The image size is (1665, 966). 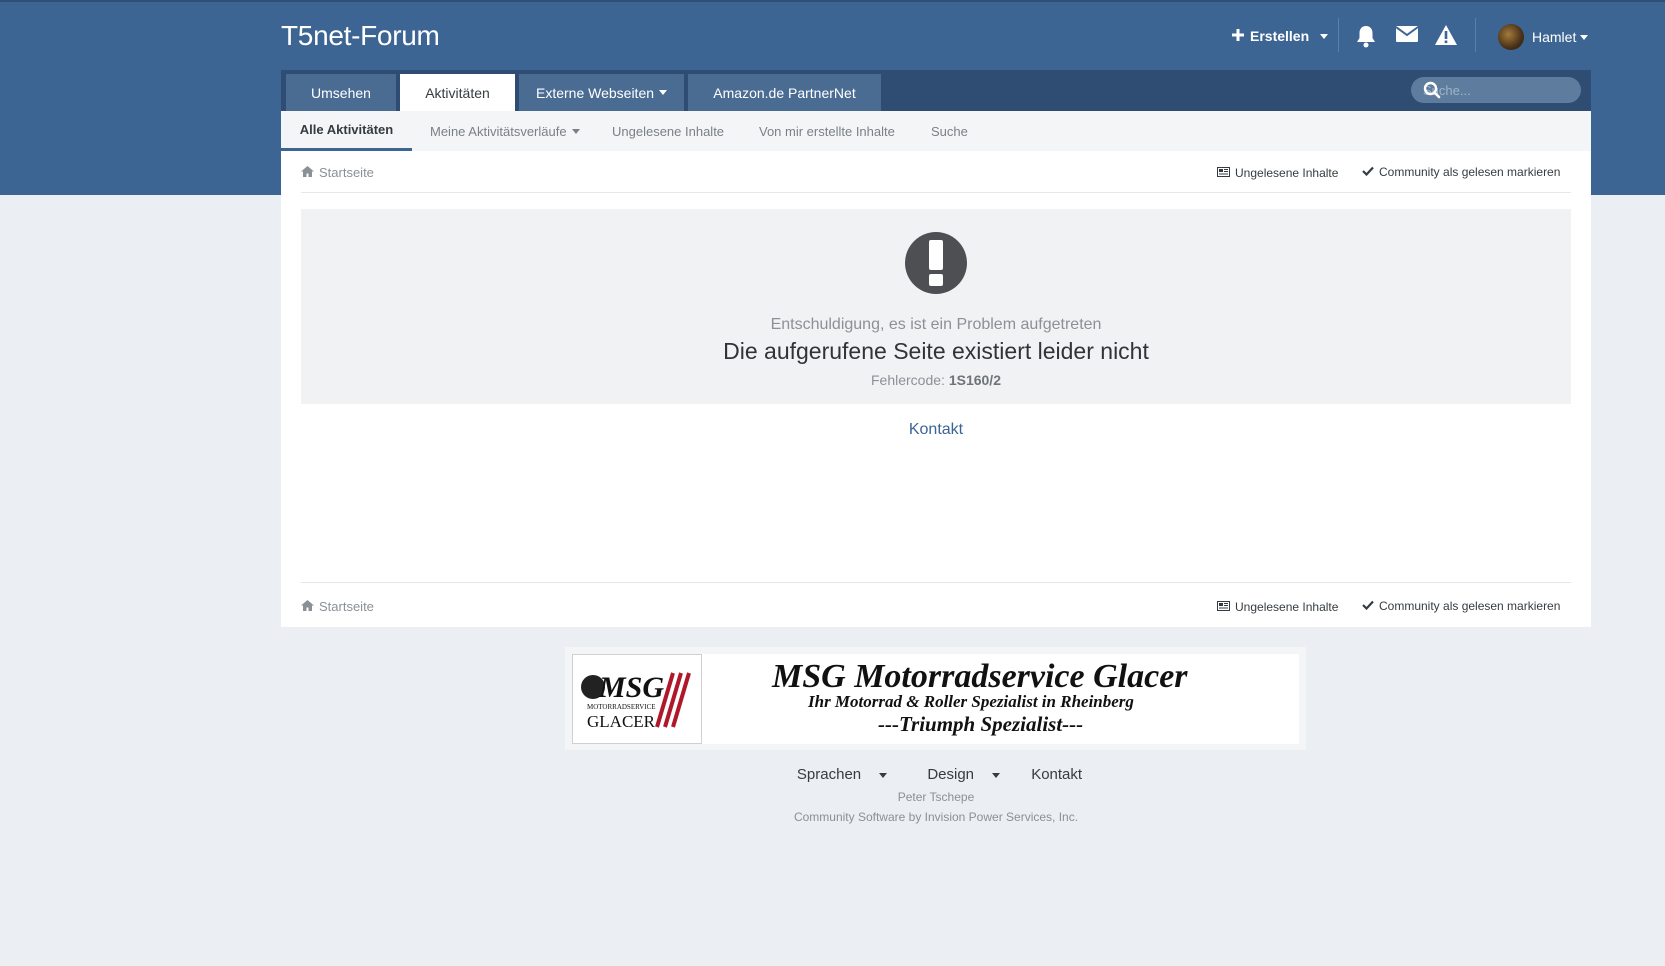 What do you see at coordinates (936, 430) in the screenshot?
I see `contact-link: Kontakt` at bounding box center [936, 430].